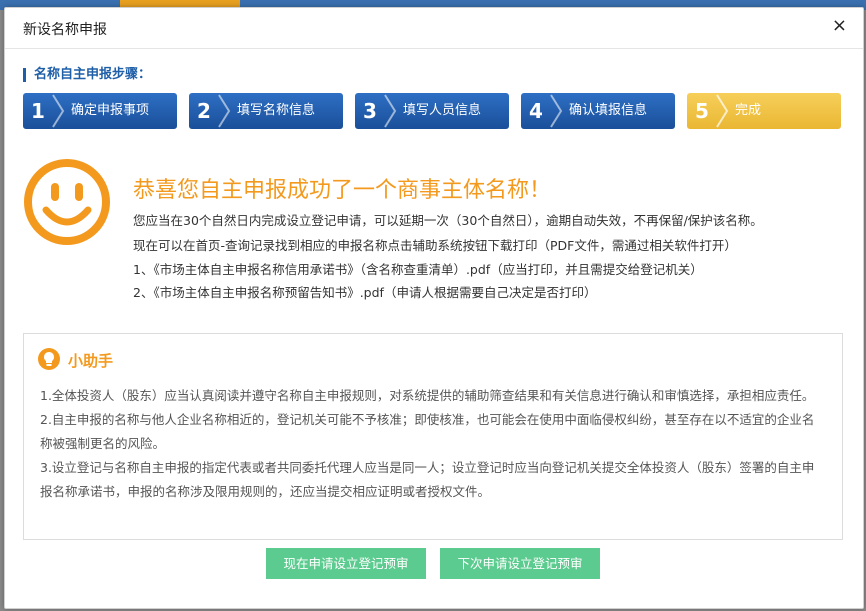  I want to click on step-label: 填写人员信息, so click(442, 110).